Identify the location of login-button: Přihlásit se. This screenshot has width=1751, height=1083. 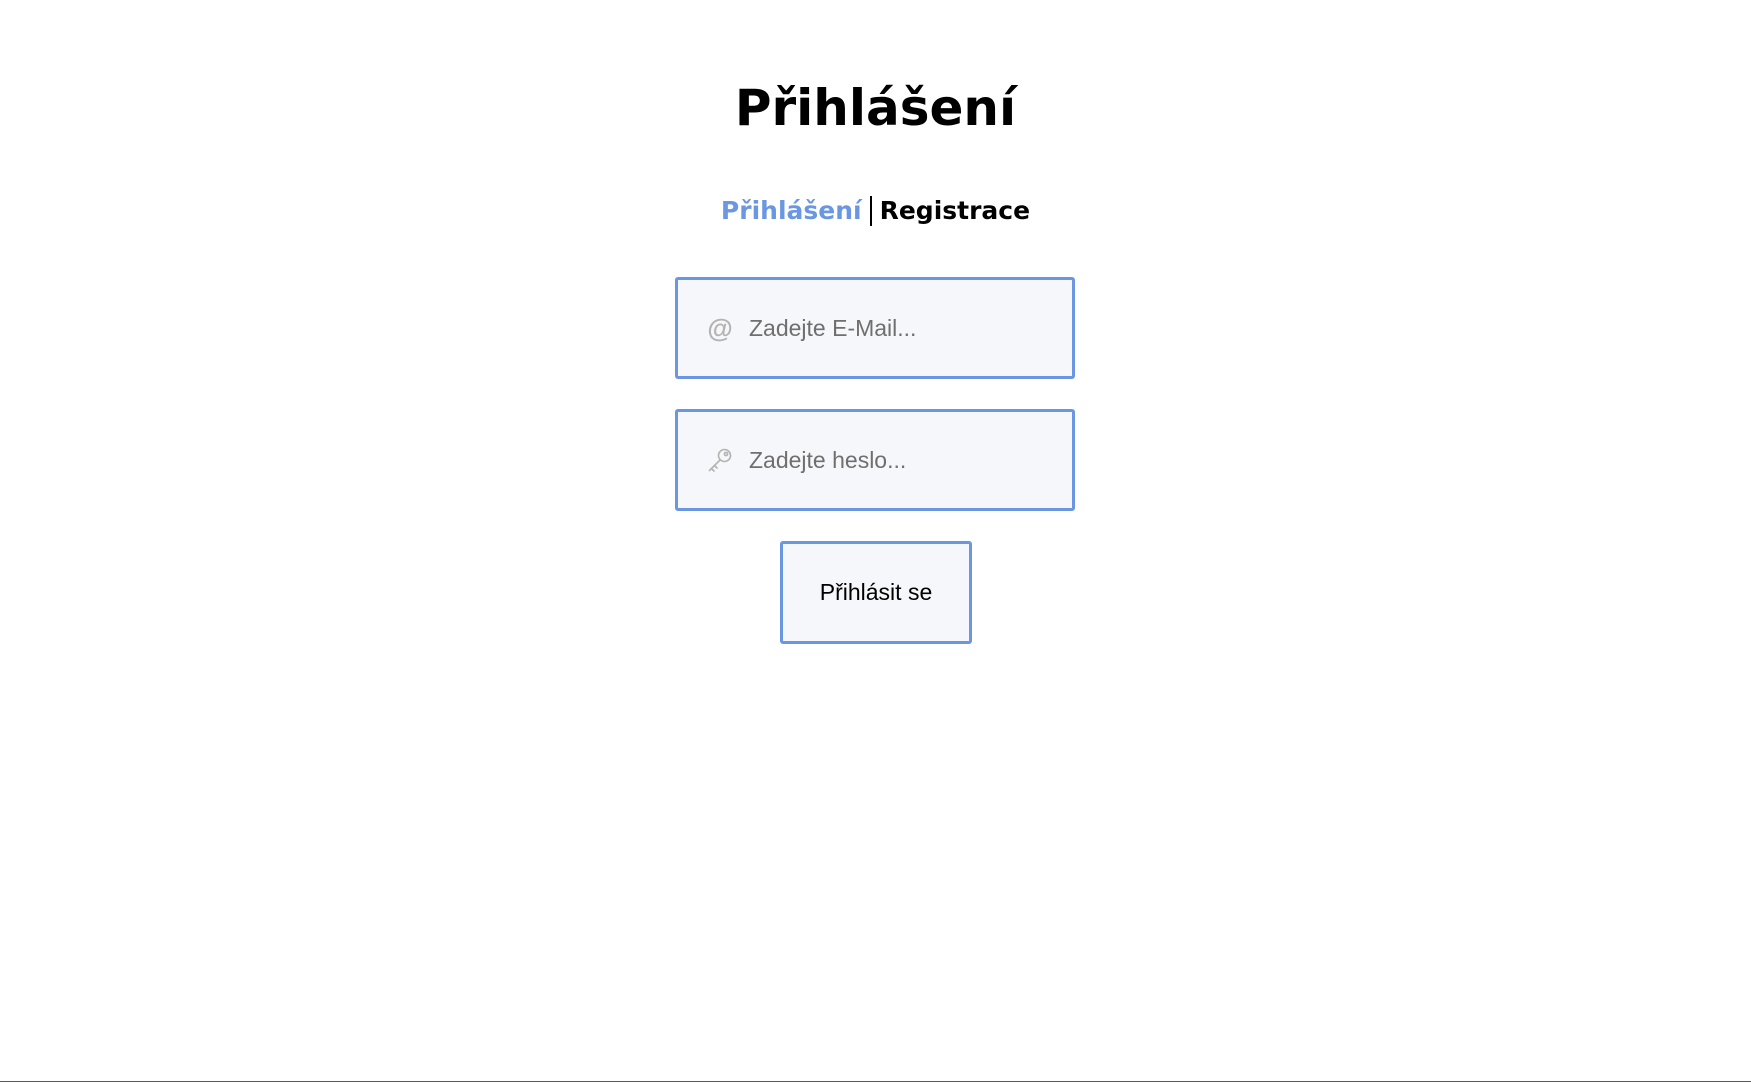
(876, 592).